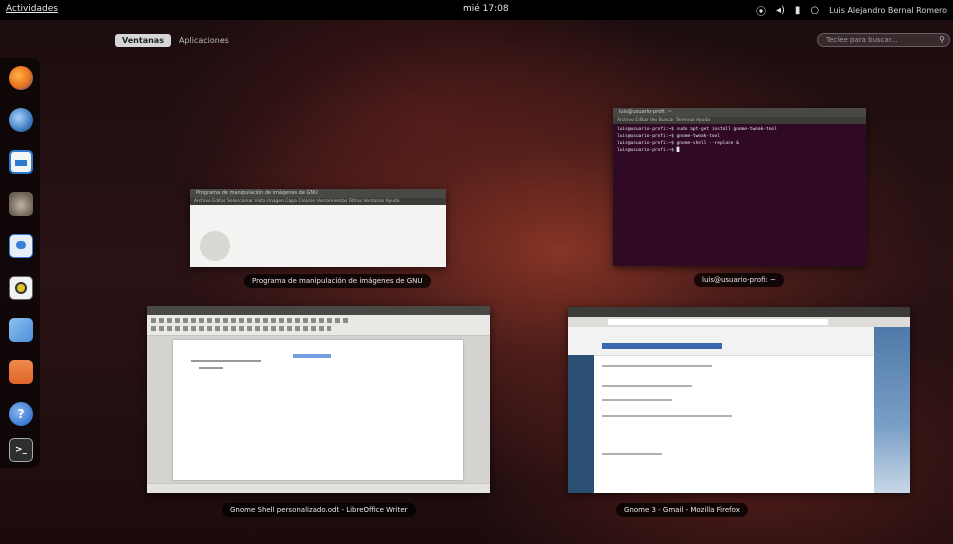  What do you see at coordinates (21, 162) in the screenshot?
I see `libreoffice-writer-icon` at bounding box center [21, 162].